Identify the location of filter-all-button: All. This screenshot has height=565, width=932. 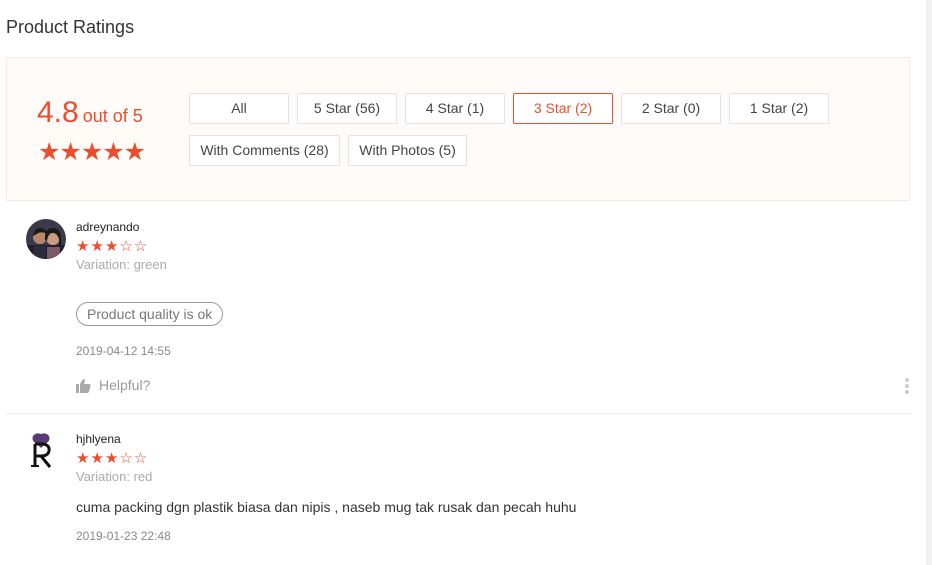
(239, 108).